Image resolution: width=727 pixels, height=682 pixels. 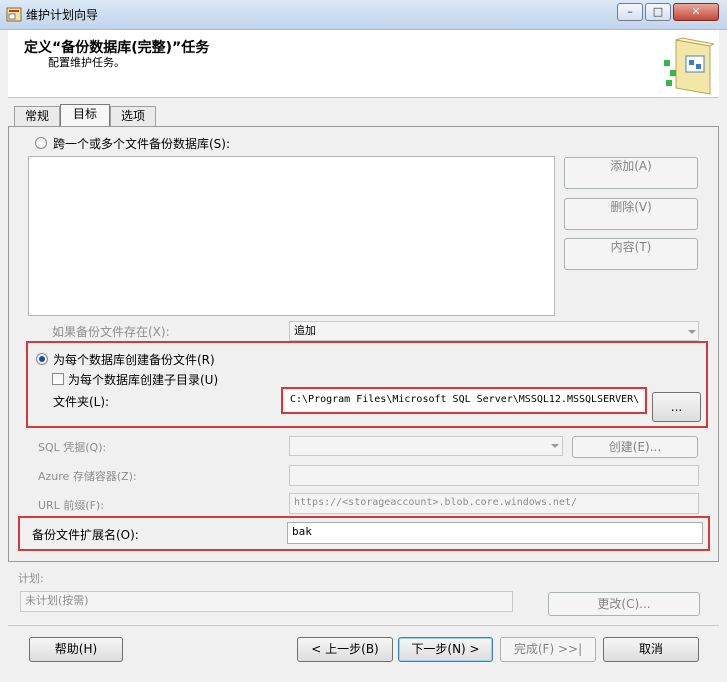 I want to click on close-button: ✕, so click(x=696, y=12).